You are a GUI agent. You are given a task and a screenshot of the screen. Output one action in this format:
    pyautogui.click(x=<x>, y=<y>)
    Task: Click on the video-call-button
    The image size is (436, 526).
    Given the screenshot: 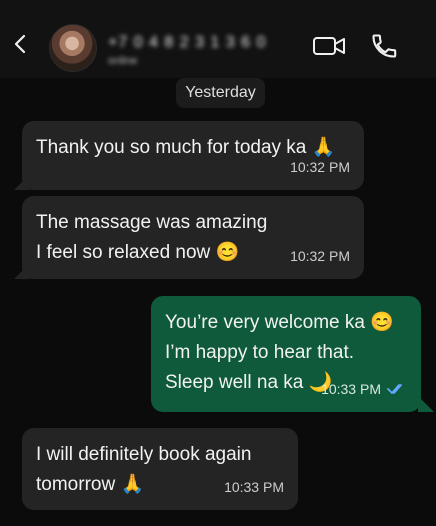 What is the action you would take?
    pyautogui.click(x=329, y=46)
    